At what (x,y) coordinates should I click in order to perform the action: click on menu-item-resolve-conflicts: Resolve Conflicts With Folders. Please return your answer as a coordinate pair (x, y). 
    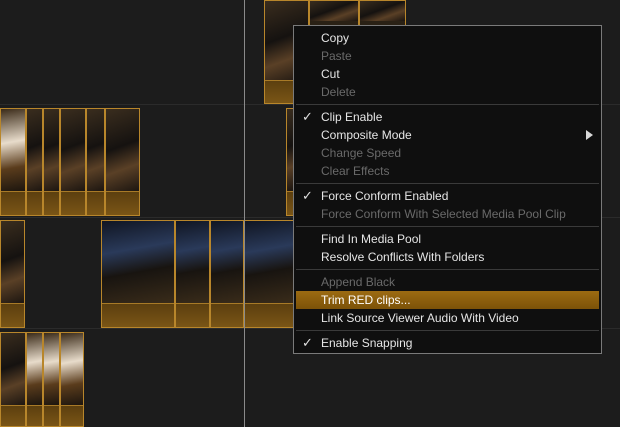
    Looking at the image, I should click on (447, 257).